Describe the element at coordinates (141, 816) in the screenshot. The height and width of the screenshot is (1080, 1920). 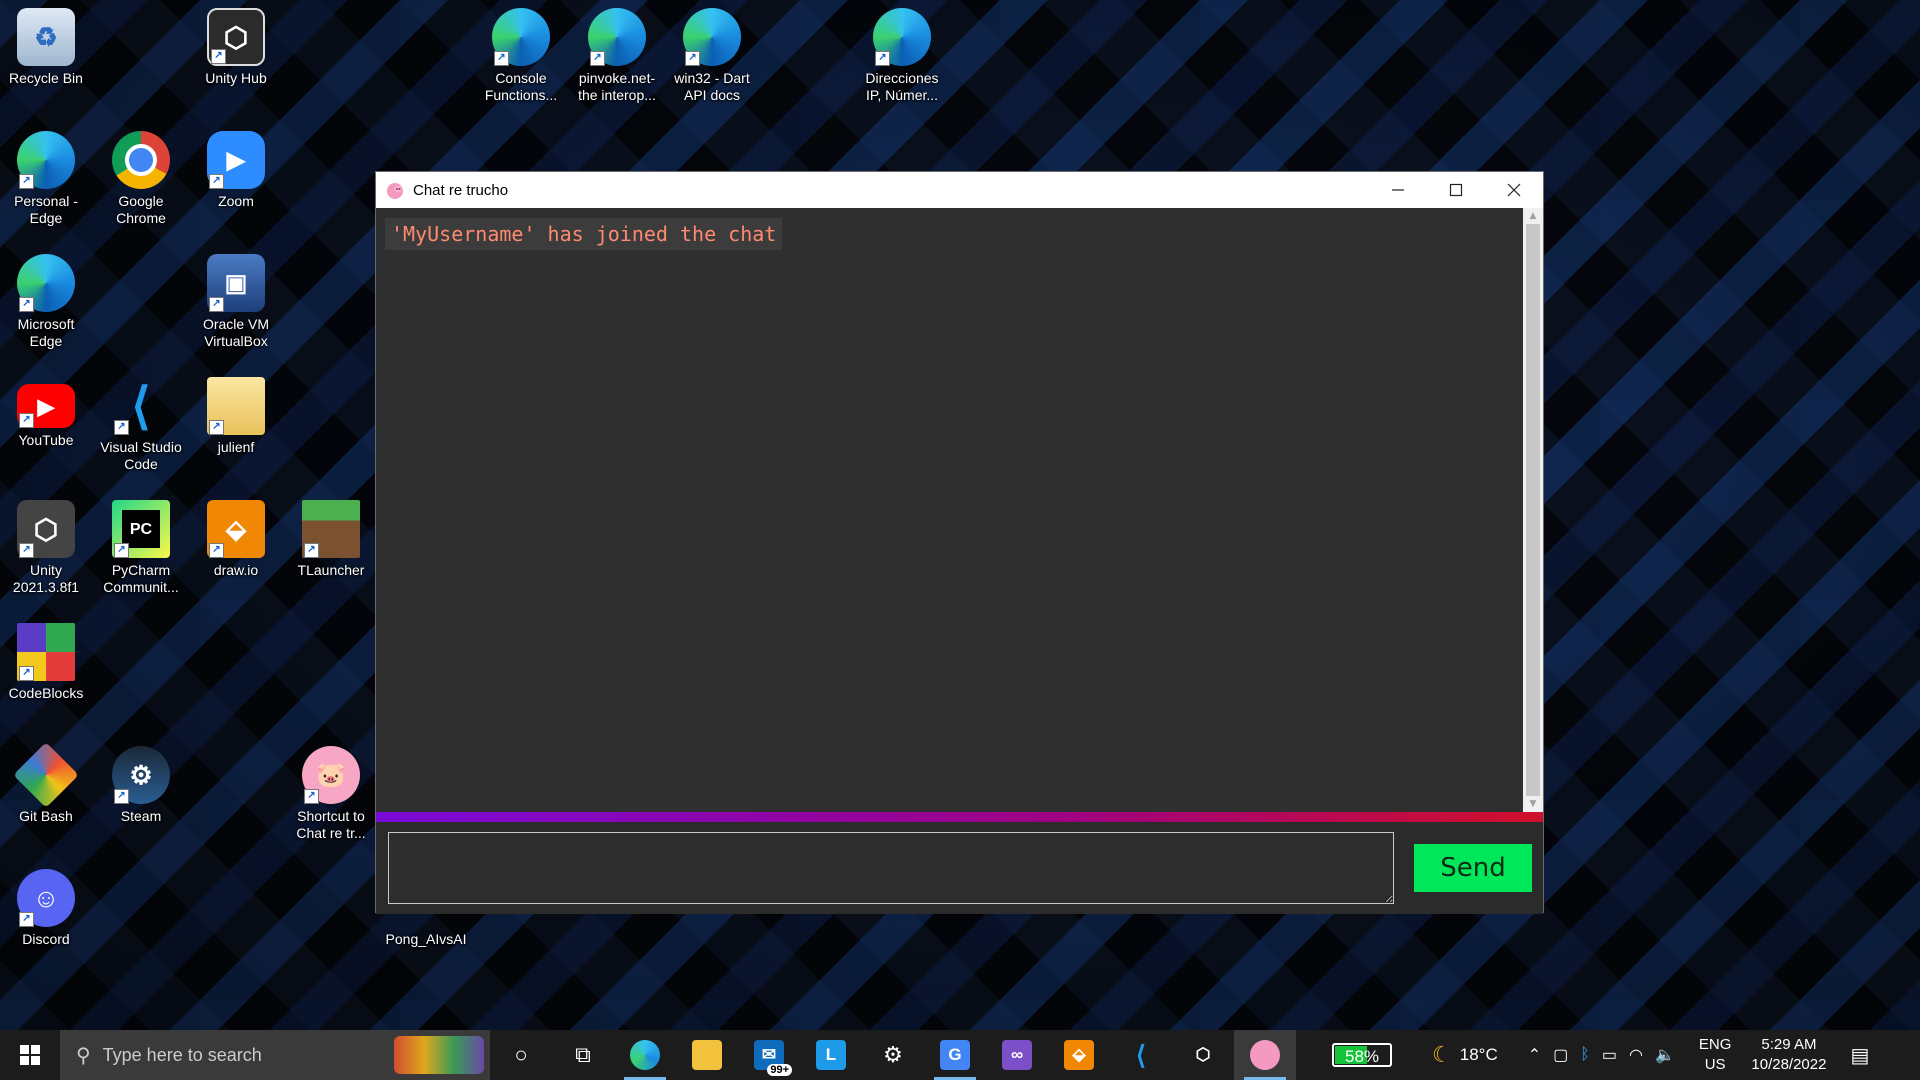
I see `desktop-icon-label: Steam` at that location.